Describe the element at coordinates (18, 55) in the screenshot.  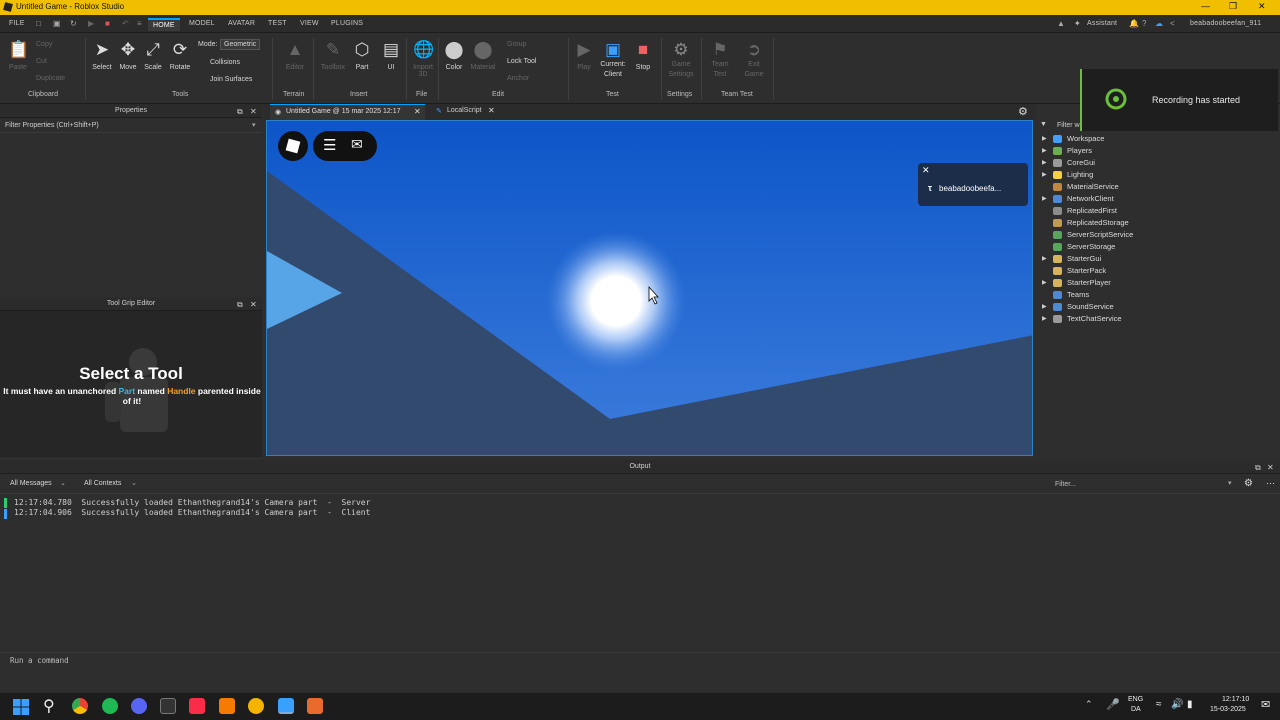
I see `paste-button: 📋 Paste` at that location.